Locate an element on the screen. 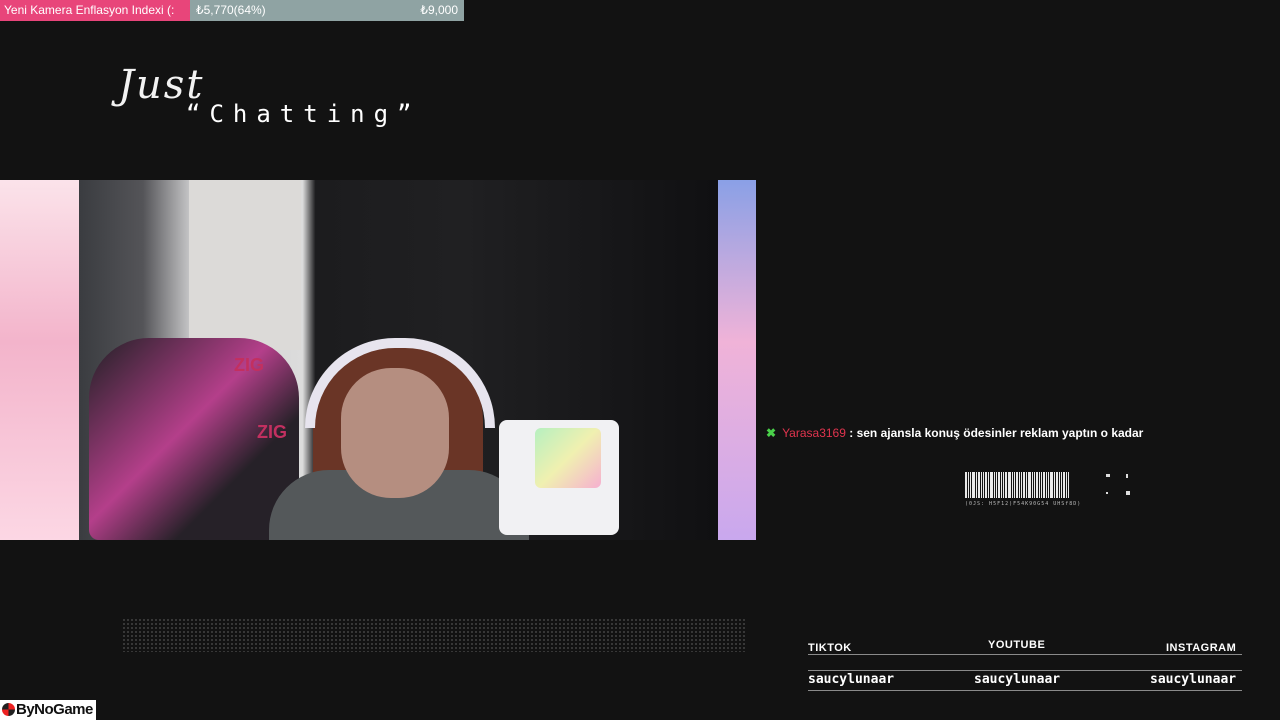 The height and width of the screenshot is (720, 1280). social-handle-youtube: saucylunaar is located at coordinates (1017, 679).